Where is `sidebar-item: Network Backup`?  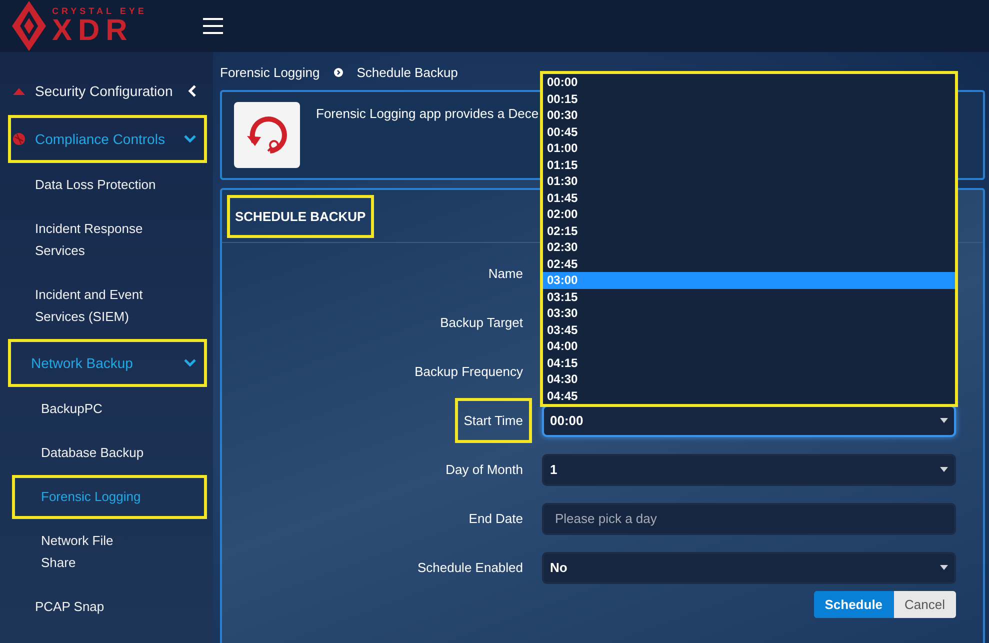
sidebar-item: Network Backup is located at coordinates (107, 363).